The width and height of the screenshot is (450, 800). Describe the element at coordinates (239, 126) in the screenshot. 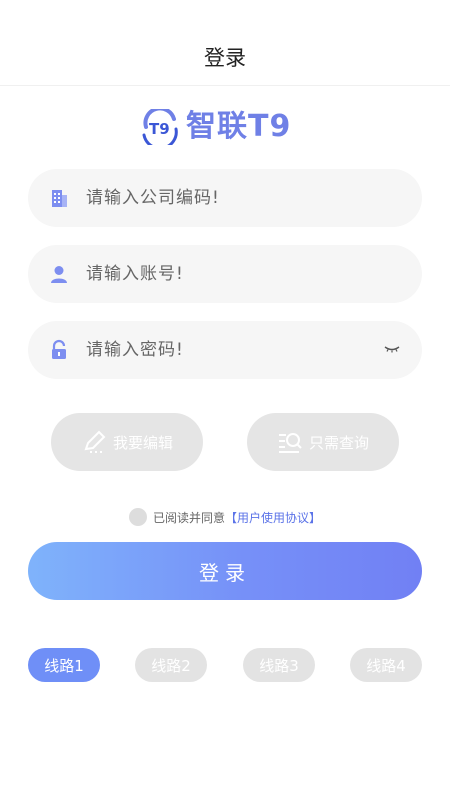

I see `brand-name: 智联T9` at that location.